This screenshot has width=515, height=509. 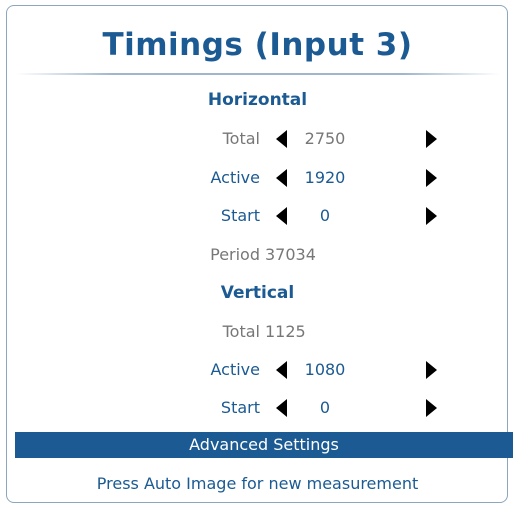 I want to click on h-total-decrease-icon, so click(x=281, y=139).